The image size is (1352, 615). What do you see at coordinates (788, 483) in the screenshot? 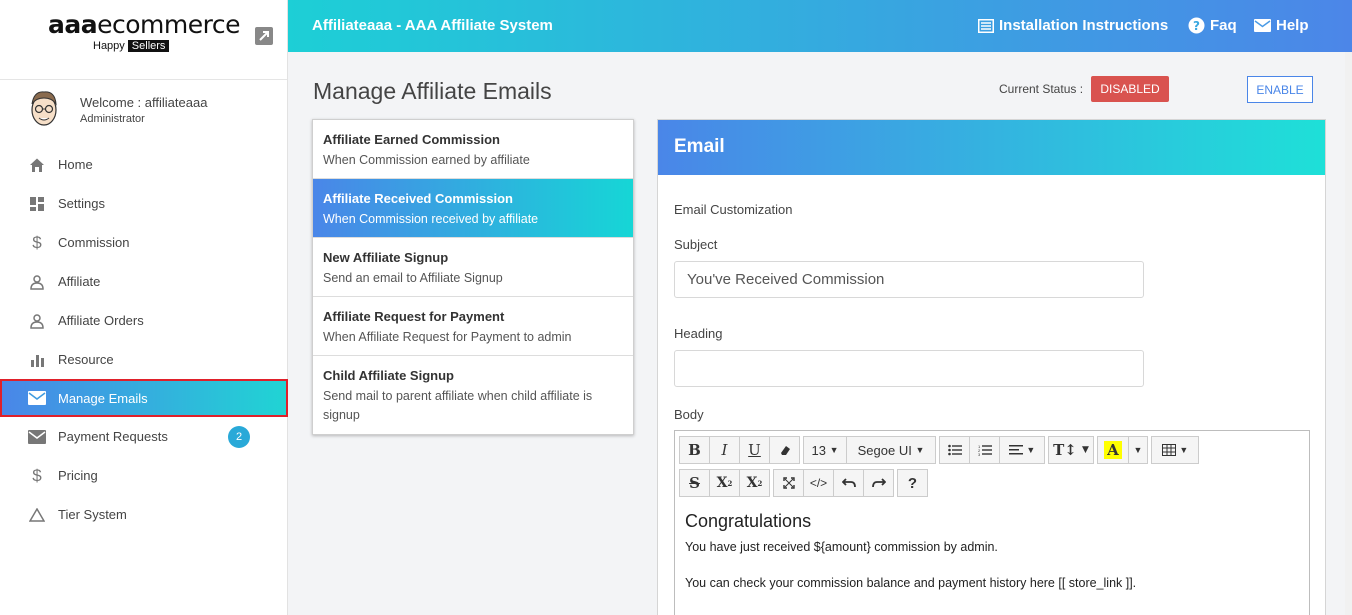
I see `fullscreen-icon` at bounding box center [788, 483].